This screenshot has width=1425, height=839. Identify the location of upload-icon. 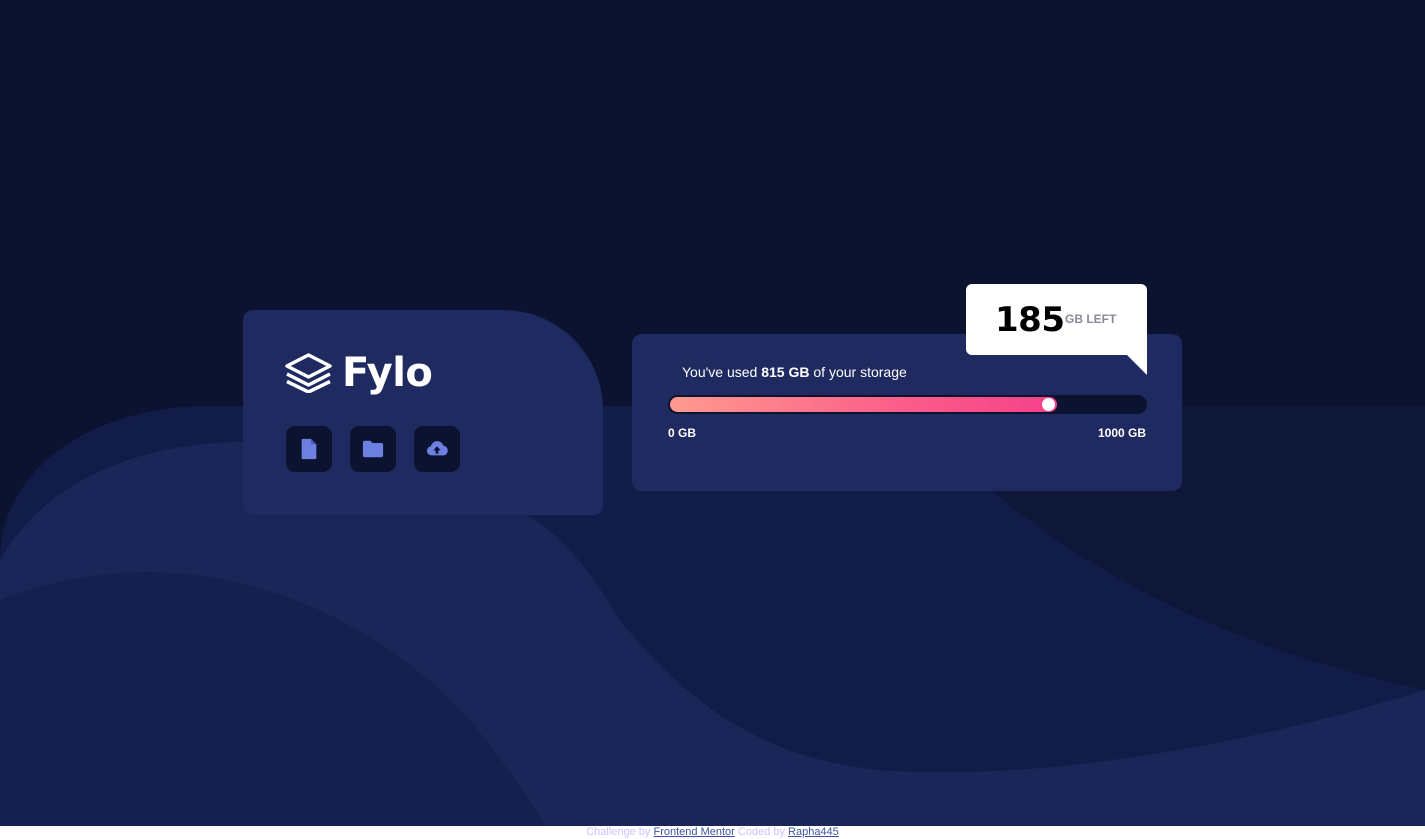
(437, 448).